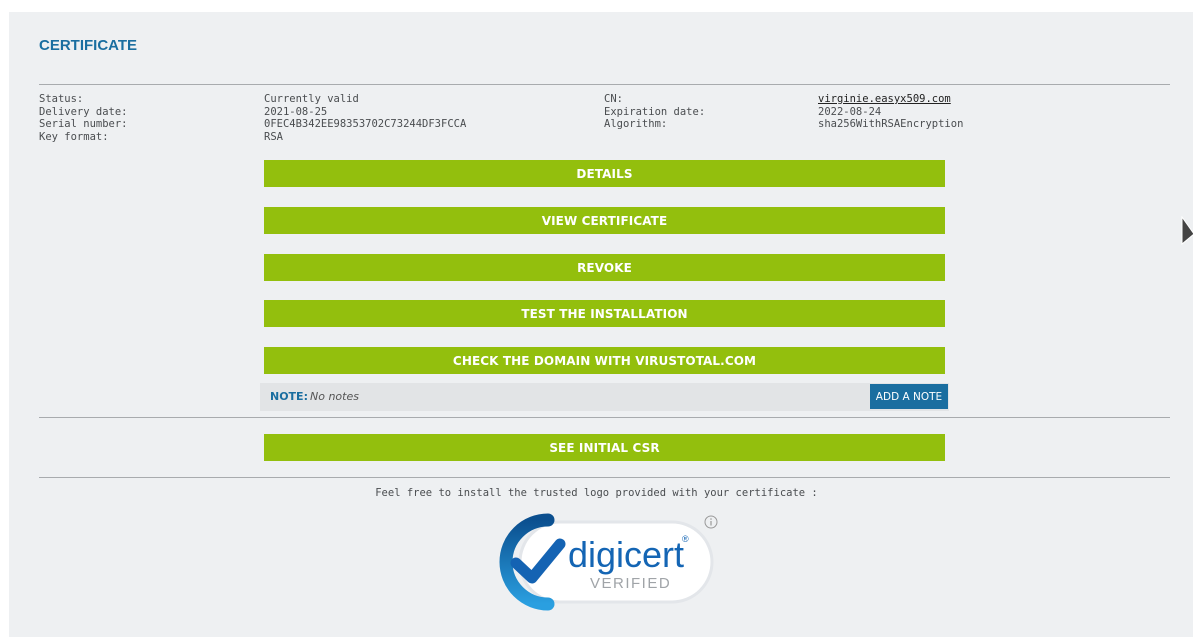  What do you see at coordinates (88, 45) in the screenshot?
I see `page-title: CERTIFICATE` at bounding box center [88, 45].